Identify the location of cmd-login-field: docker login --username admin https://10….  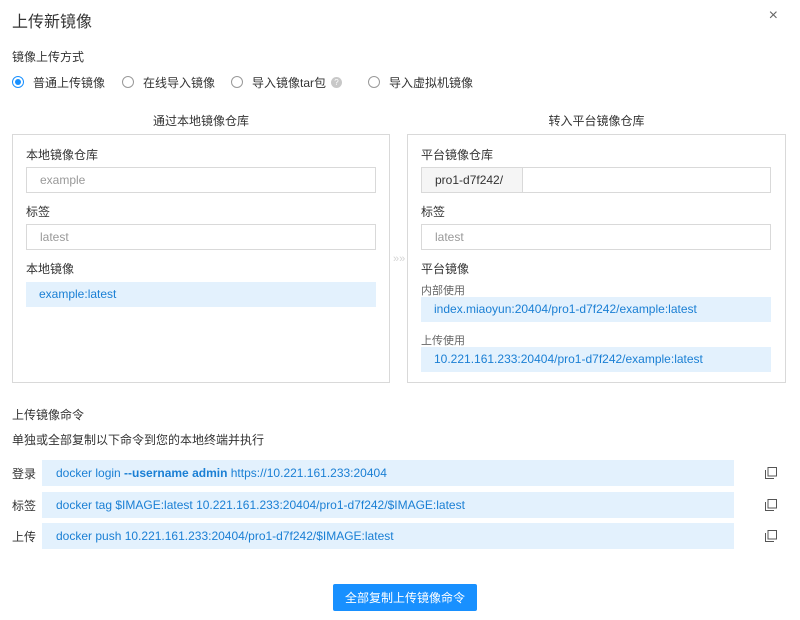
(388, 473).